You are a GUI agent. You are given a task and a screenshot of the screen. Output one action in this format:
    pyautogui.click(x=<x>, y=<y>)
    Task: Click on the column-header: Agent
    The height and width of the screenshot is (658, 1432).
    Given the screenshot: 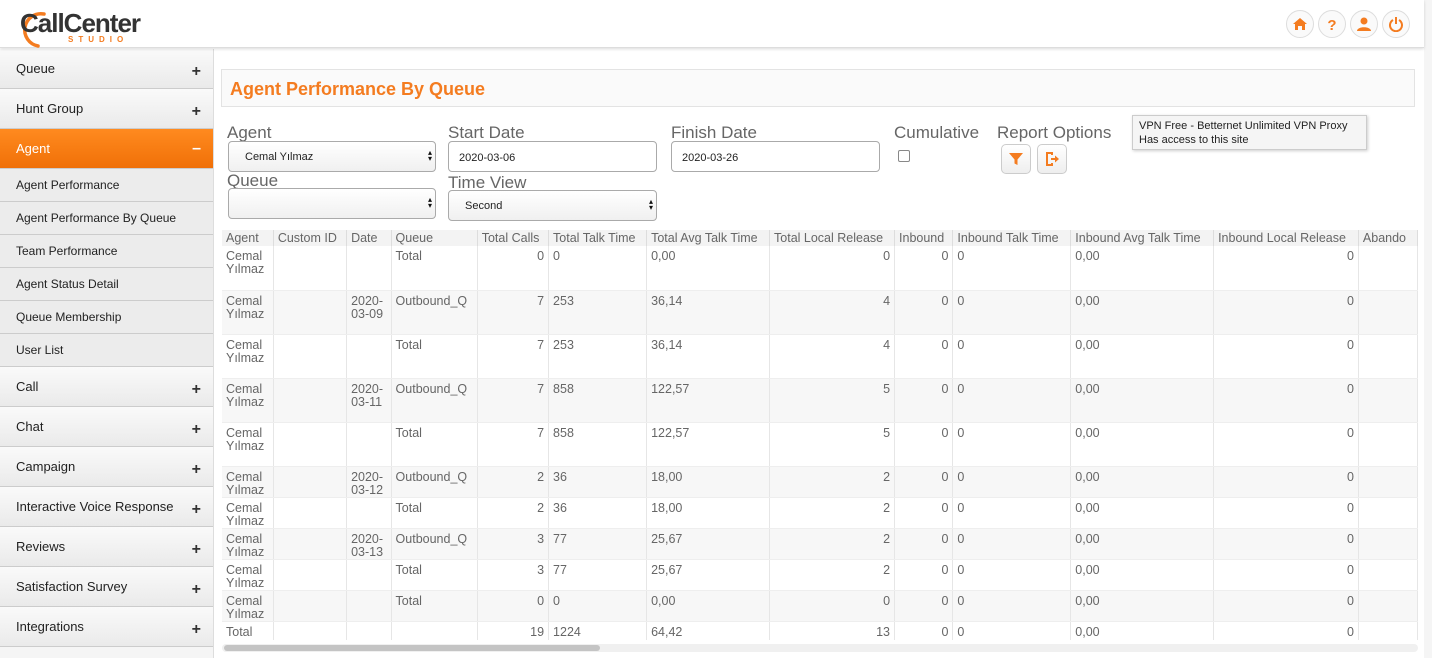 What is the action you would take?
    pyautogui.click(x=248, y=238)
    